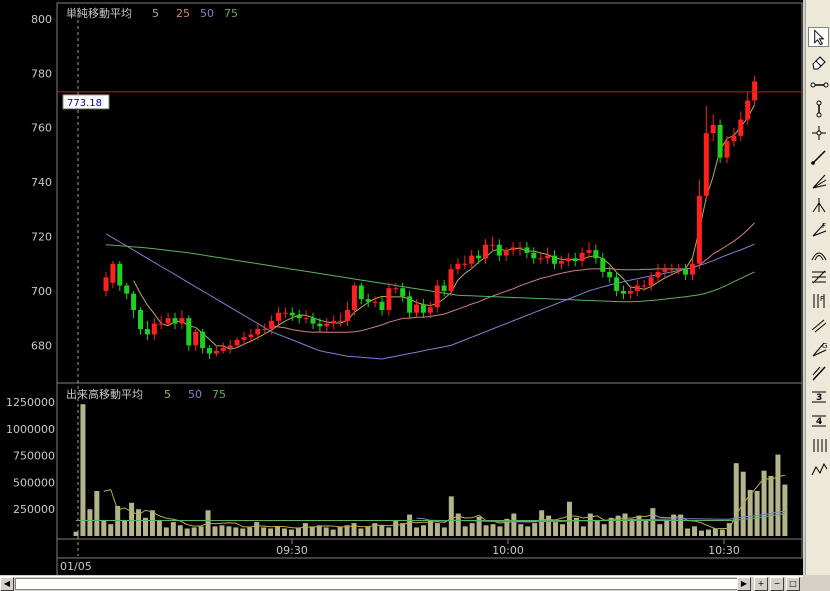  Describe the element at coordinates (818, 181) in the screenshot. I see `fan-line-icon` at that location.